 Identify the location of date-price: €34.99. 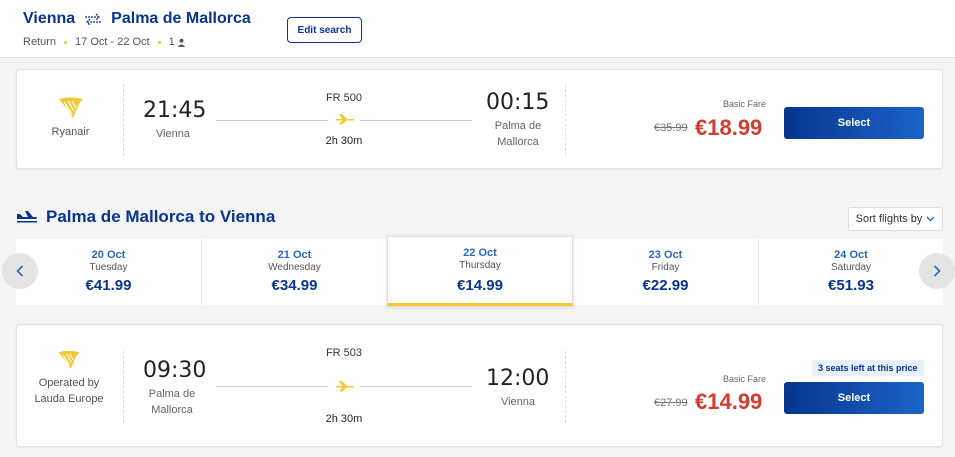
(294, 285).